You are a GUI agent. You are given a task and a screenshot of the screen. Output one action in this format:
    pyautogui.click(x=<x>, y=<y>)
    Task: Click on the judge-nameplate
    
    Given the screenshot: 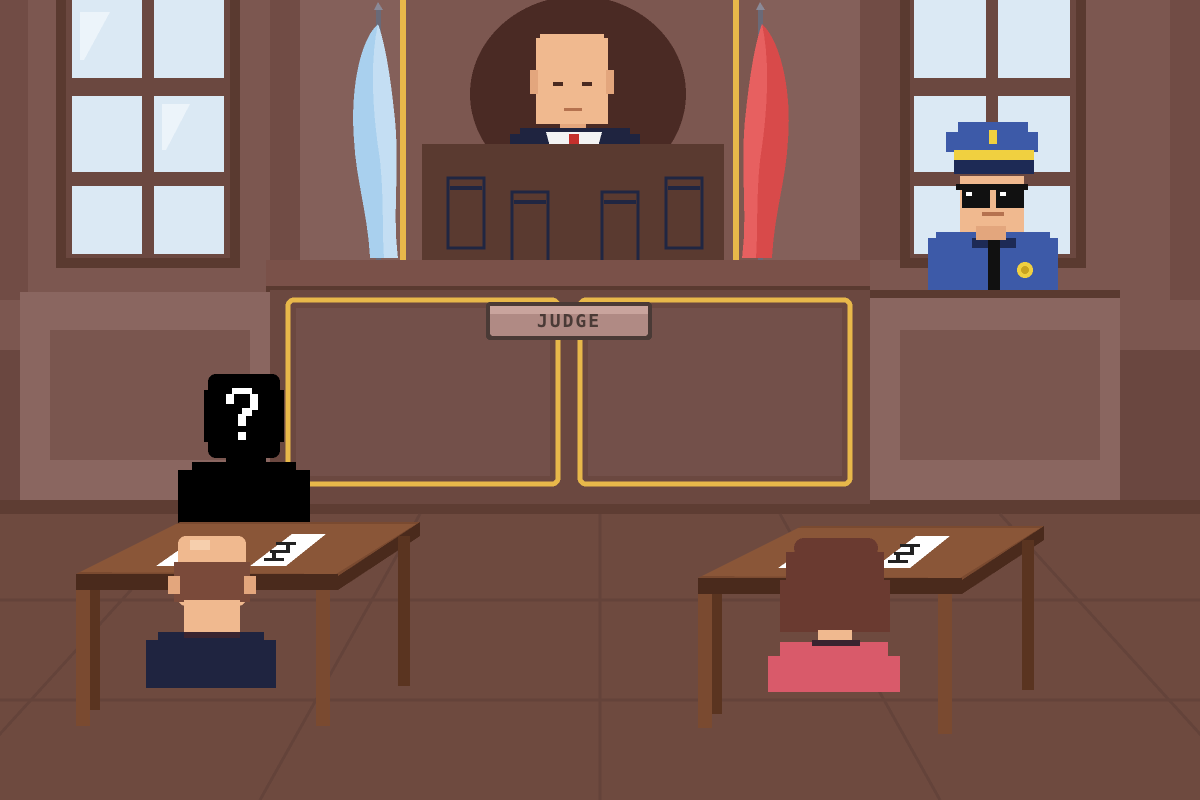 What is the action you would take?
    pyautogui.click(x=569, y=321)
    